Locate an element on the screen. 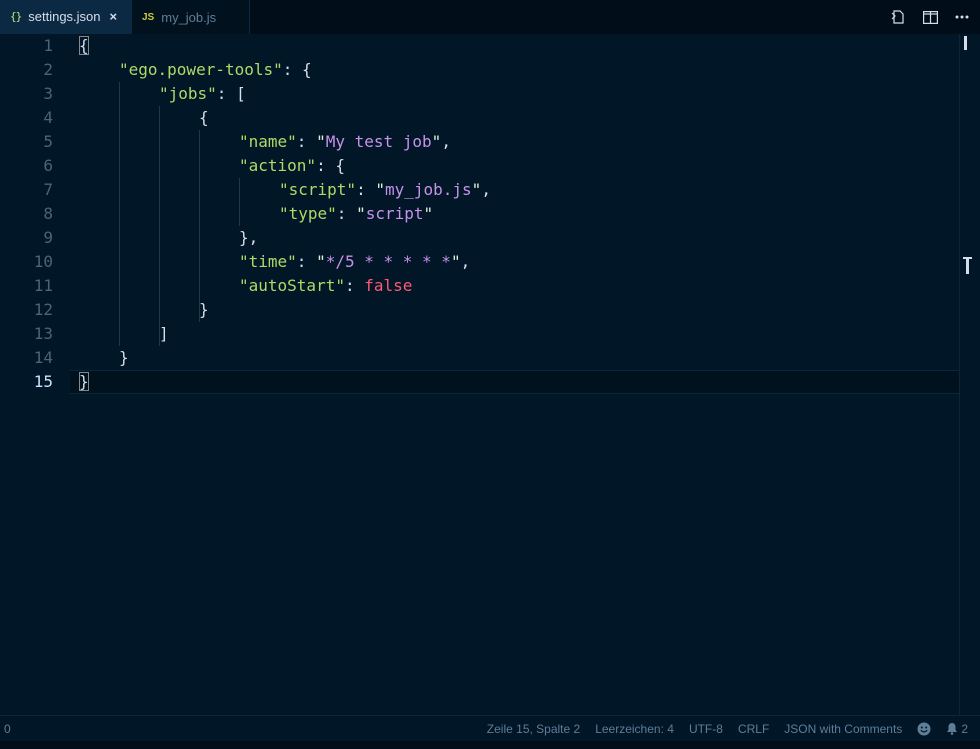  feedback-smiley-icon is located at coordinates (924, 729).